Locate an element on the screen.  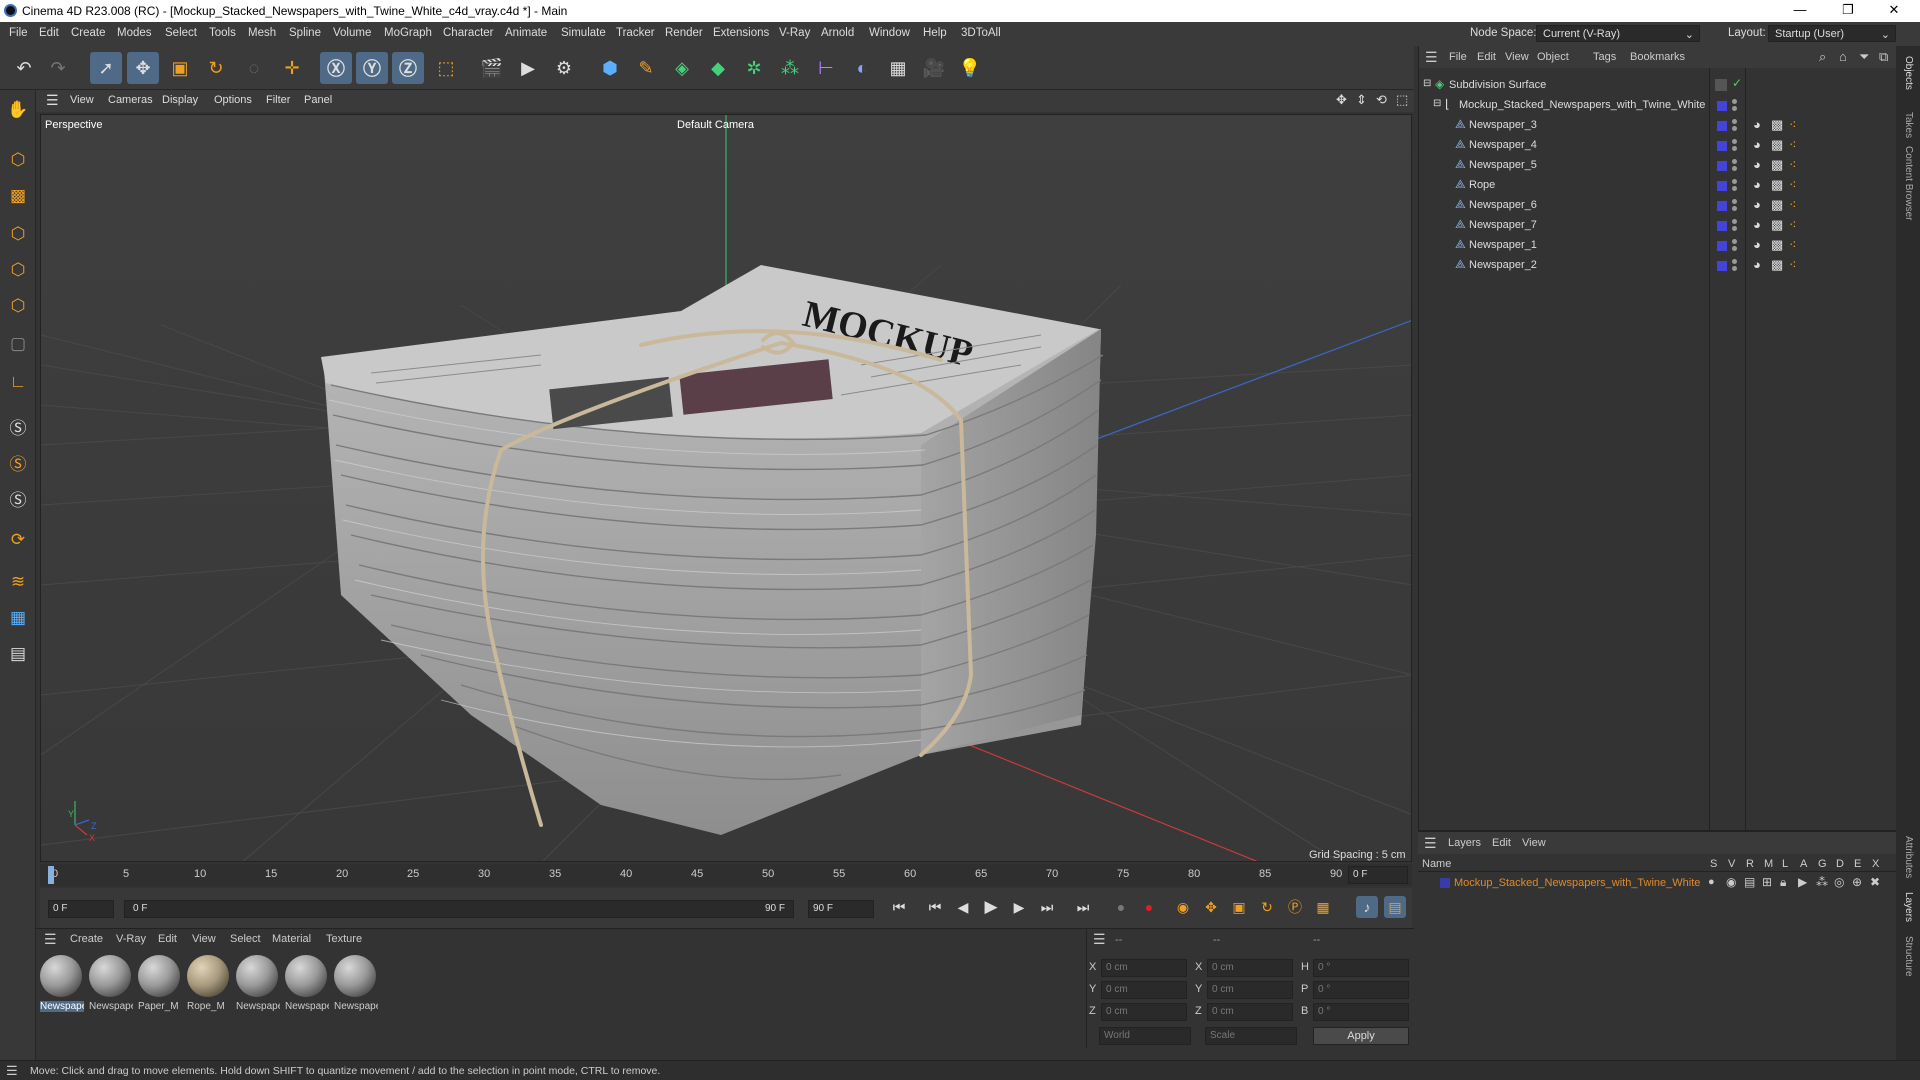
menu-mesh: Mesh is located at coordinates (262, 33).